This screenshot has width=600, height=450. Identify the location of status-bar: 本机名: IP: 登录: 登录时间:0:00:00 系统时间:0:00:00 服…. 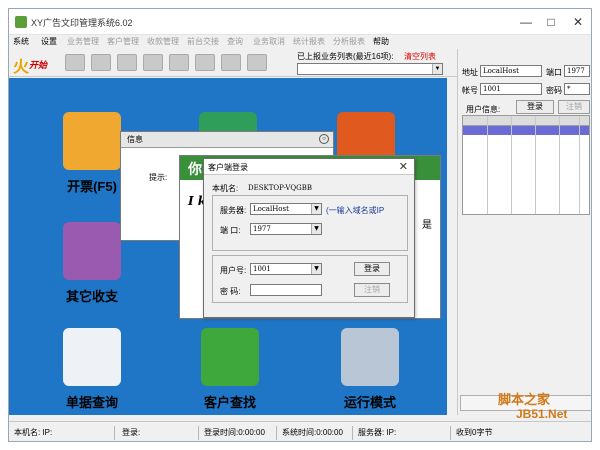
(300, 431).